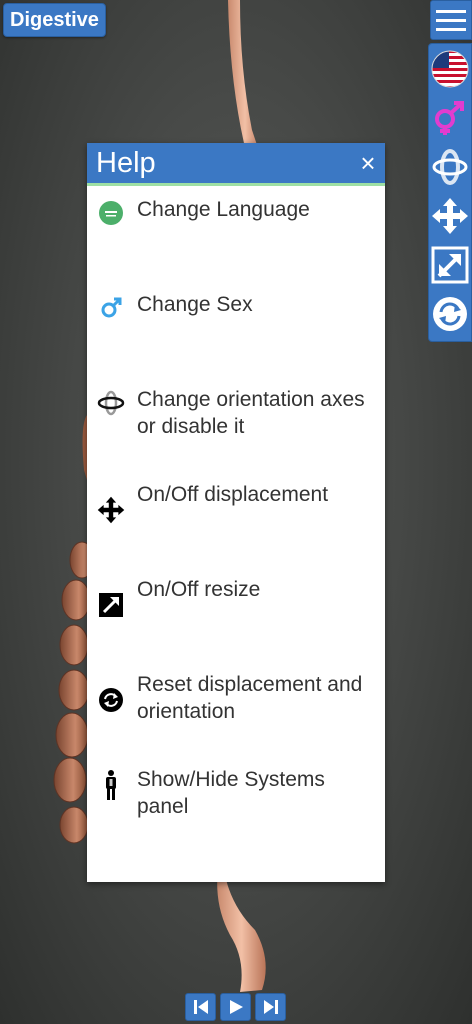 Image resolution: width=472 pixels, height=1024 pixels. Describe the element at coordinates (251, 413) in the screenshot. I see `help-item-text: Change orientation axes or disable it` at that location.